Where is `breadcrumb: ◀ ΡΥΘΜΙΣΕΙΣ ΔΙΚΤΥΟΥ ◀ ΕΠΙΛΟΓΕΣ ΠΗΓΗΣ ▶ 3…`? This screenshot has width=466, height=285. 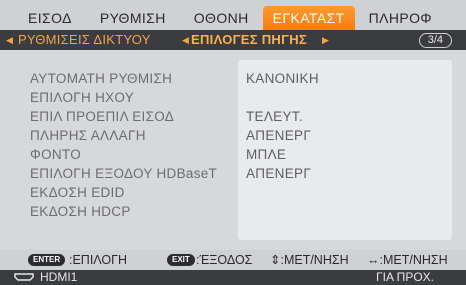
breadcrumb: ◀ ΡΥΘΜΙΣΕΙΣ ΔΙΚΤΥΟΥ ◀ ΕΠΙΛΟΓΕΣ ΠΗΓΗΣ ▶ 3… is located at coordinates (233, 40).